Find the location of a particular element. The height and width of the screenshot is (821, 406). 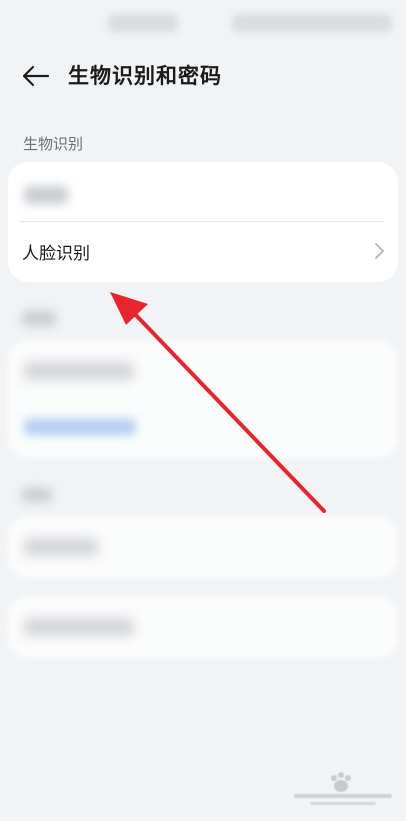

back-button is located at coordinates (36, 76).